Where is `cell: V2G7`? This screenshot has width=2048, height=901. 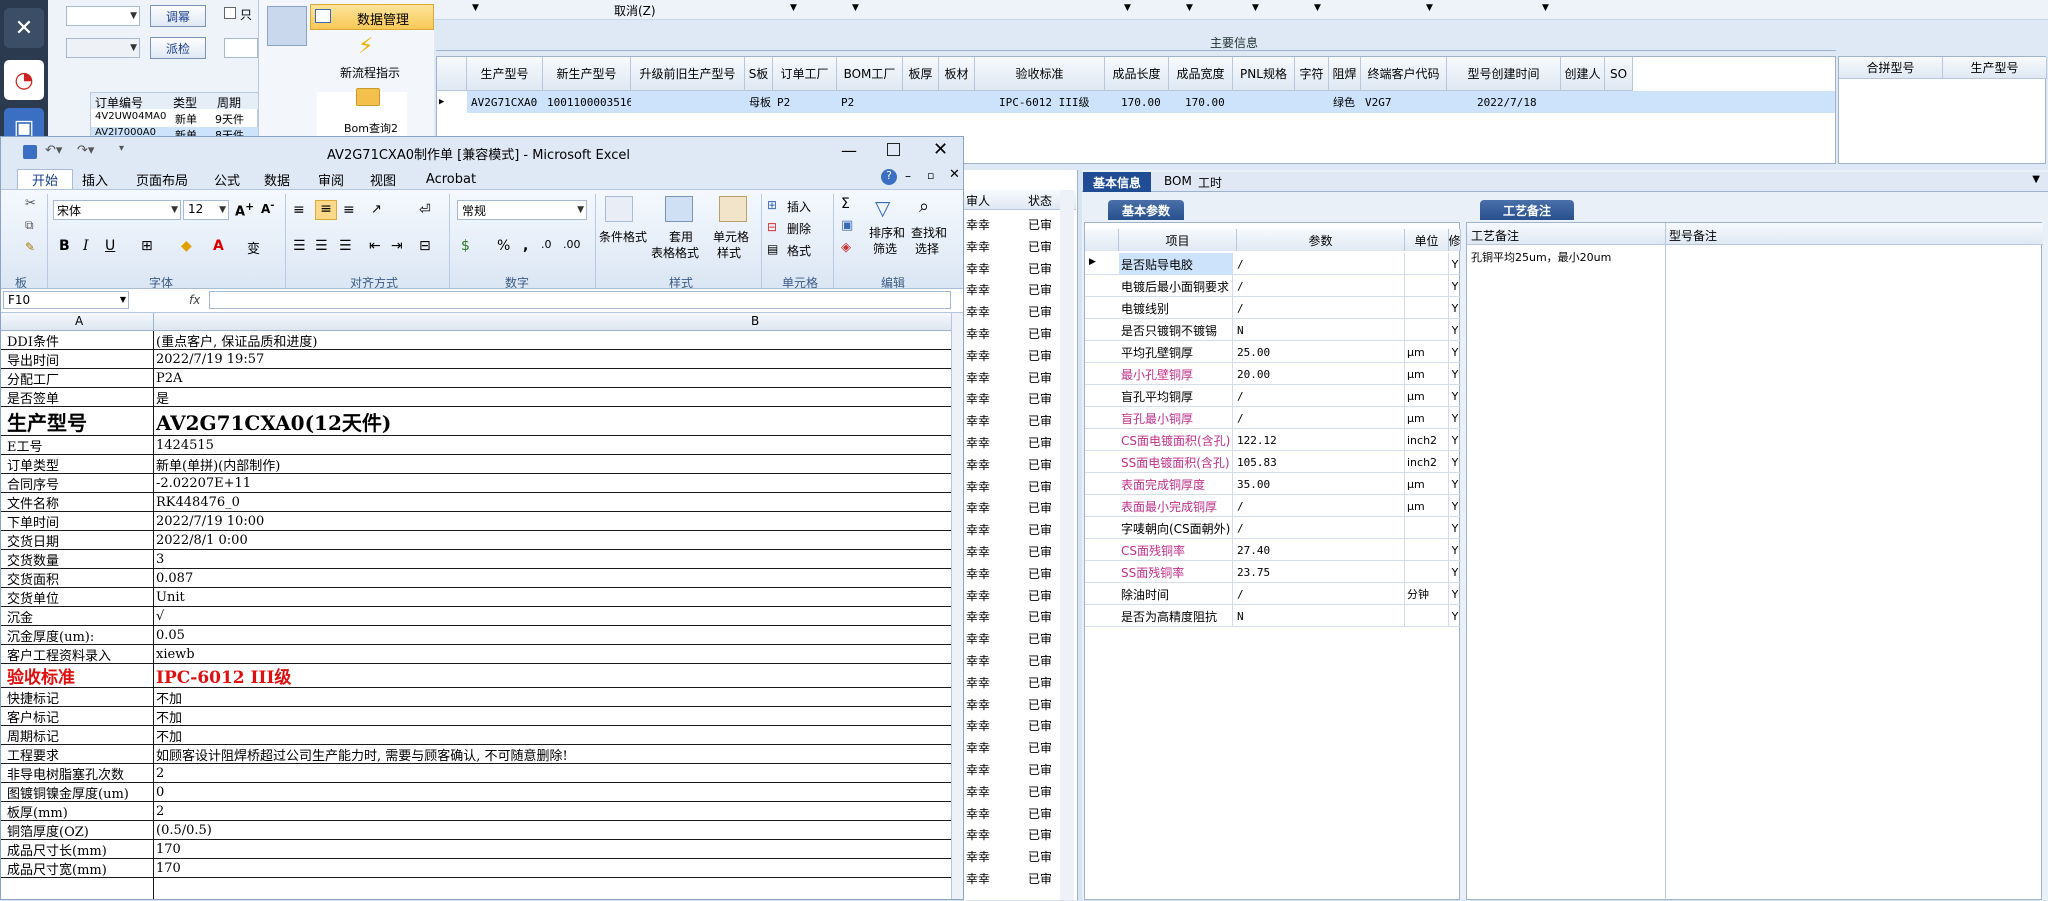
cell: V2G7 is located at coordinates (1403, 102).